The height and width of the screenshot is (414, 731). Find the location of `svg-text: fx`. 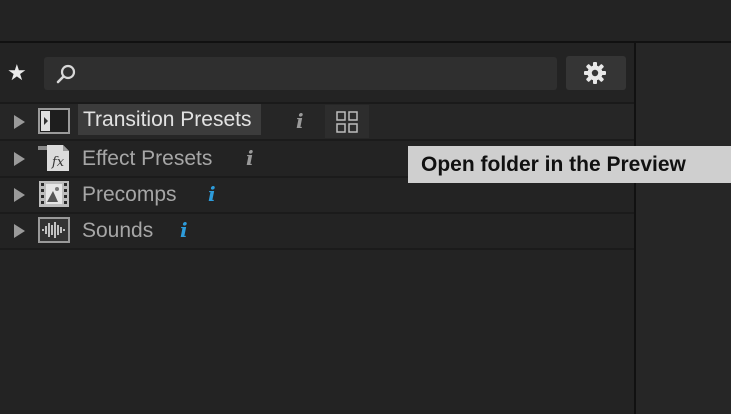

svg-text: fx is located at coordinates (58, 162).